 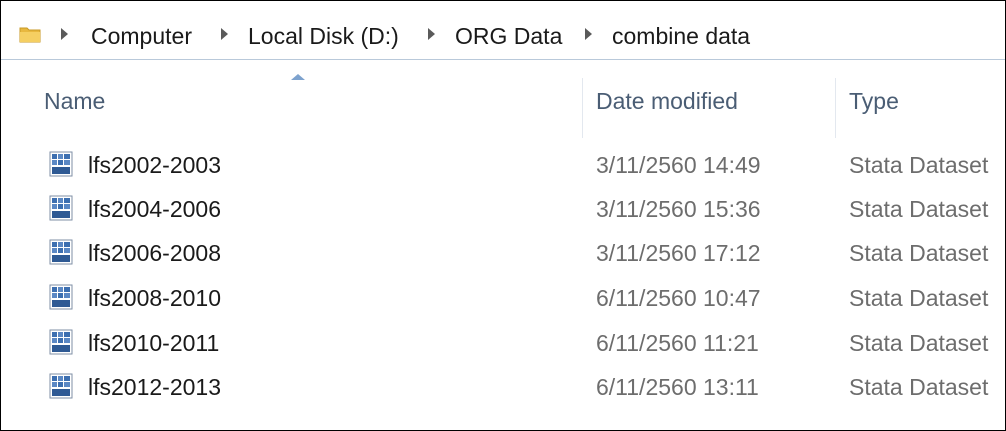 I want to click on file-name: lfs2004-2006, so click(x=154, y=209).